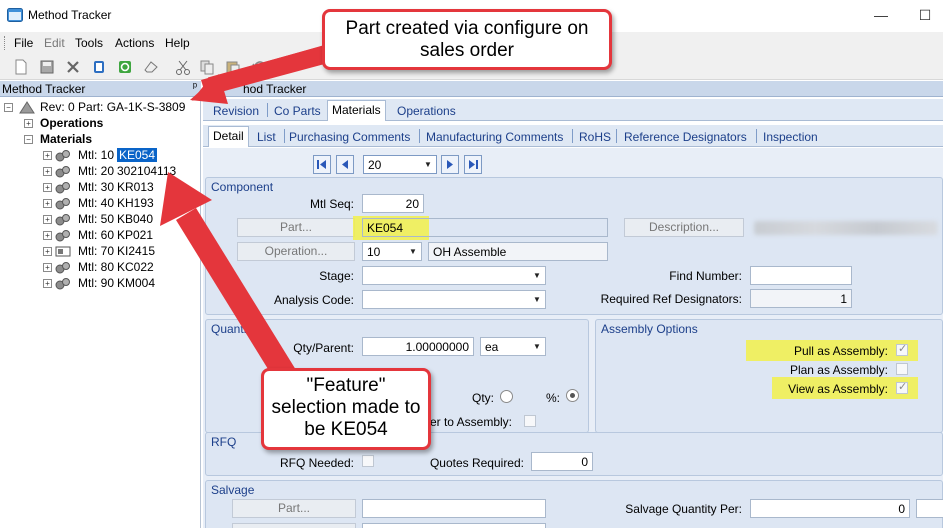 The width and height of the screenshot is (943, 528). What do you see at coordinates (902, 369) in the screenshot?
I see `plan-as-assembly-checkbox` at bounding box center [902, 369].